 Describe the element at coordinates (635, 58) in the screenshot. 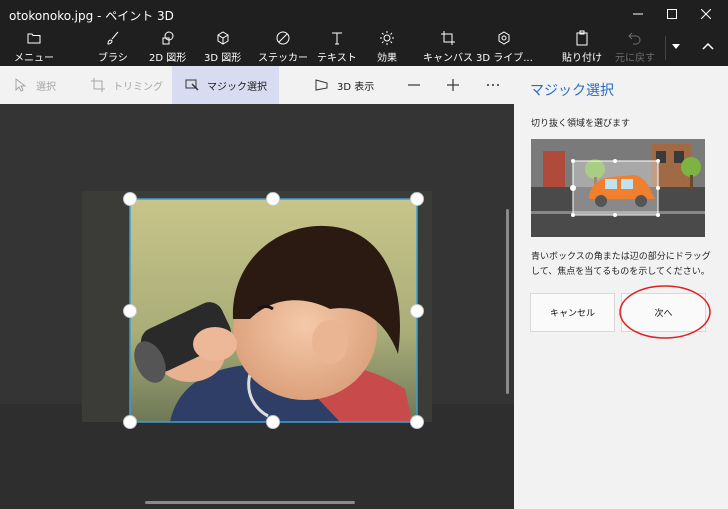

I see `undo-label: 元に戻す` at that location.